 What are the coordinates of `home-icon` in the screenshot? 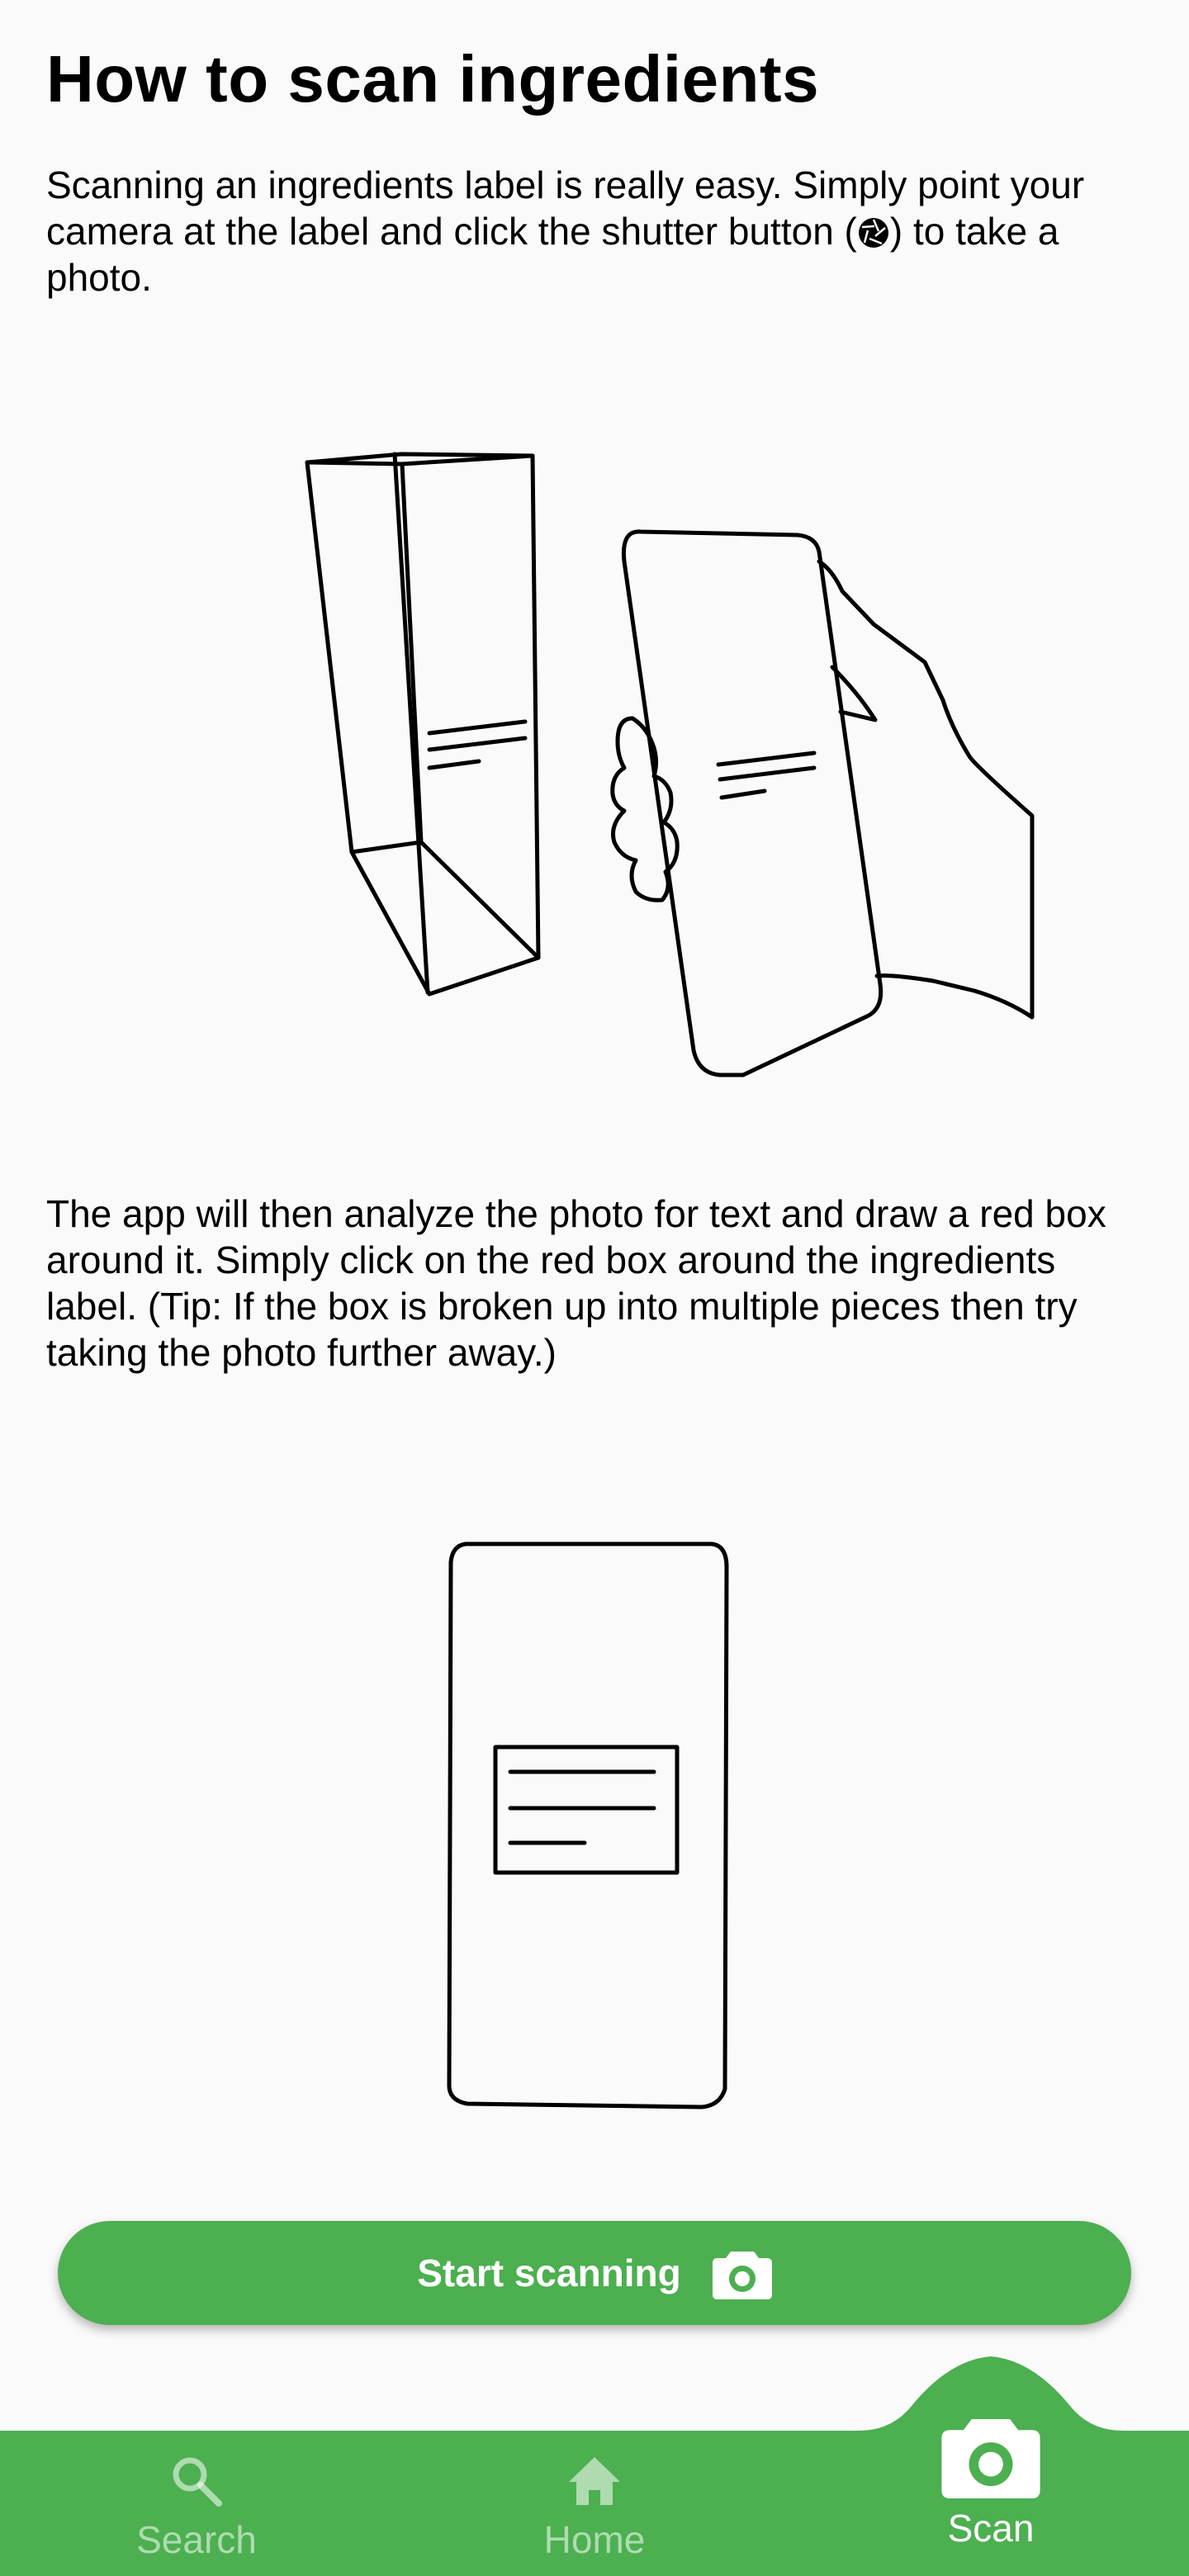 It's located at (594, 2481).